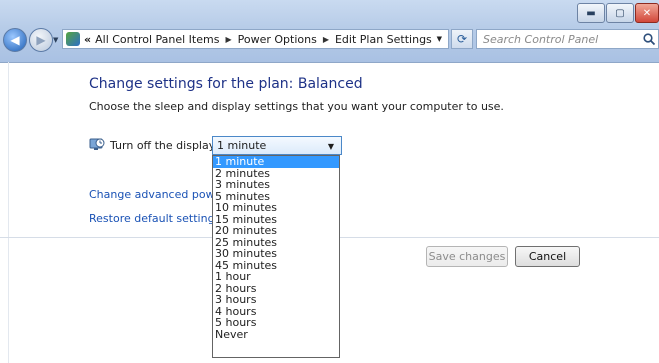 The width and height of the screenshot is (659, 363). What do you see at coordinates (649, 39) in the screenshot?
I see `search-icon` at bounding box center [649, 39].